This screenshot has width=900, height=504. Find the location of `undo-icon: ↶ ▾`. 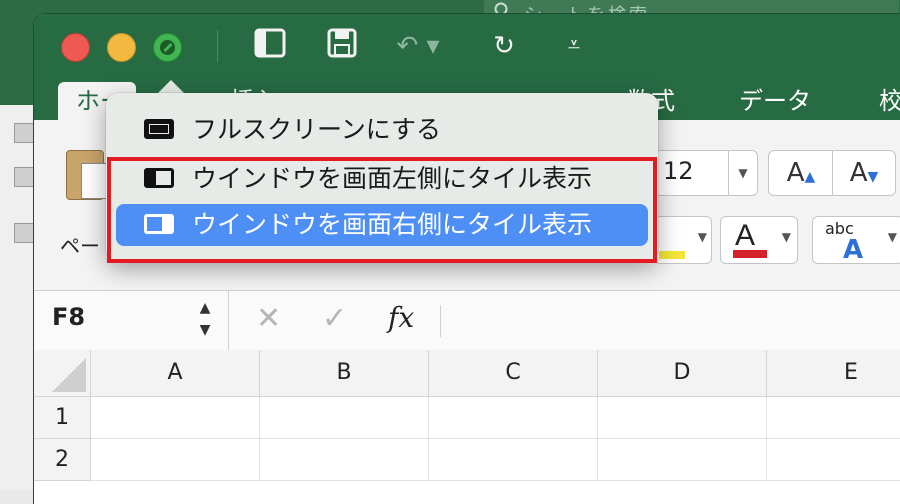

undo-icon: ↶ ▾ is located at coordinates (418, 46).